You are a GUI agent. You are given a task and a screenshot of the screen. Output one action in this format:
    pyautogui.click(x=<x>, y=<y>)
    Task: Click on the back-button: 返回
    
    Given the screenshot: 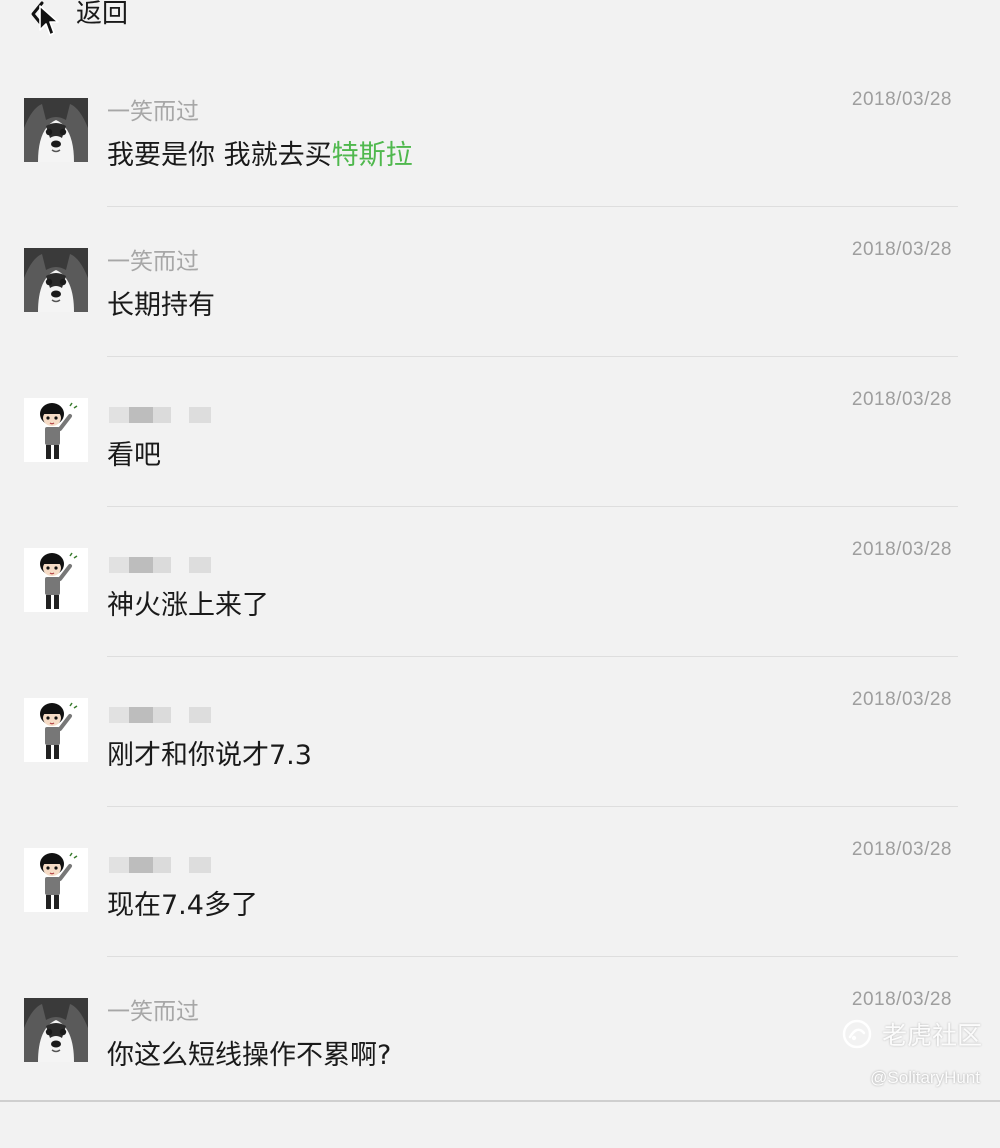 What is the action you would take?
    pyautogui.click(x=78, y=17)
    